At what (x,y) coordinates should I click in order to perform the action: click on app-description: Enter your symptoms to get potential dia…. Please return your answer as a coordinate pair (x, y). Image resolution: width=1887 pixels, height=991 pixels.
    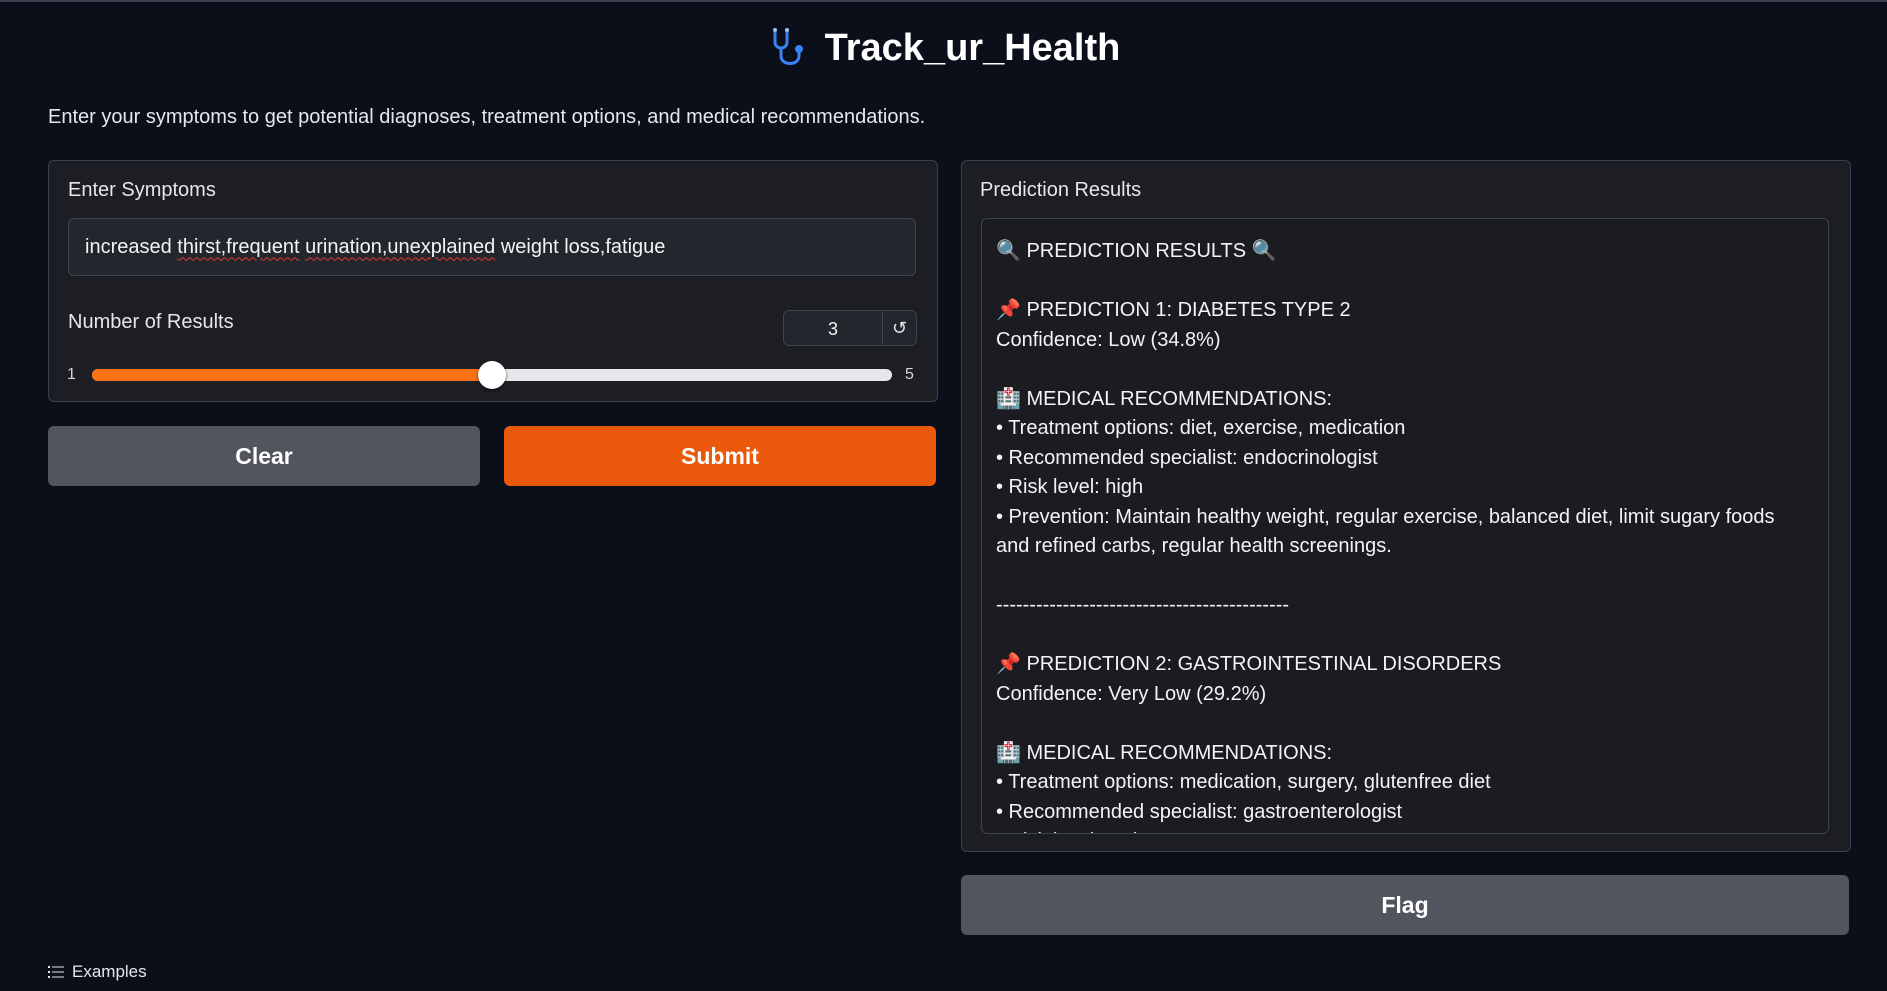
    Looking at the image, I should click on (487, 117).